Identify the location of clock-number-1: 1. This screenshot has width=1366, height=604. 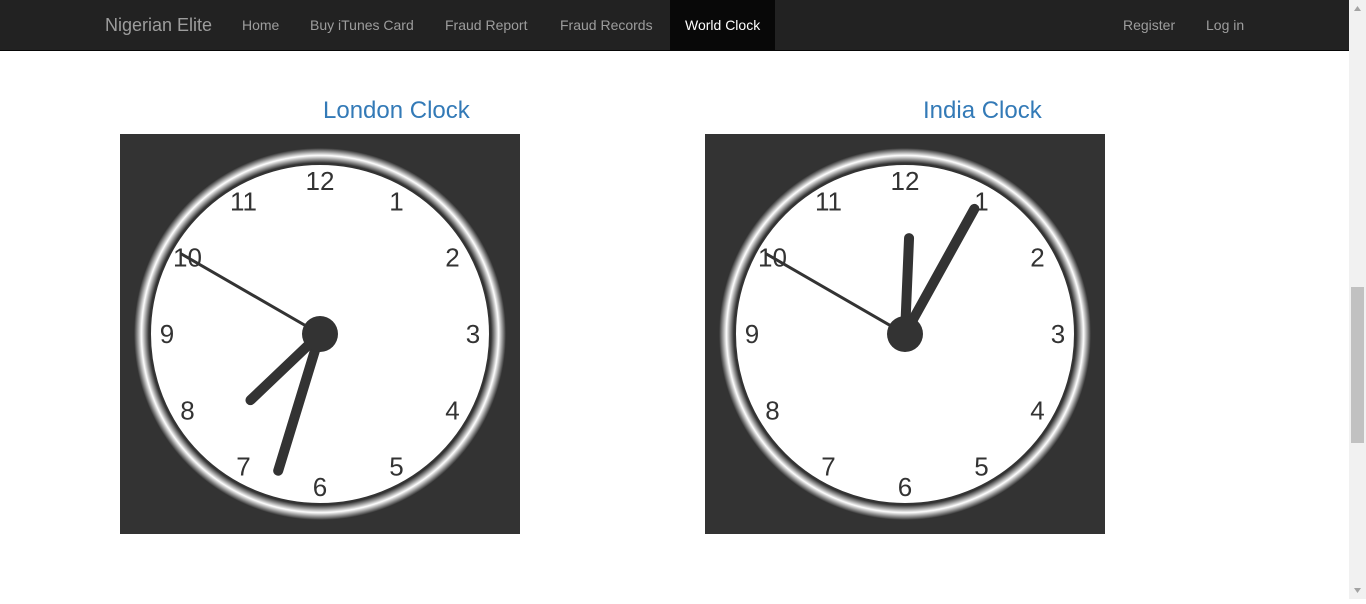
(396, 201).